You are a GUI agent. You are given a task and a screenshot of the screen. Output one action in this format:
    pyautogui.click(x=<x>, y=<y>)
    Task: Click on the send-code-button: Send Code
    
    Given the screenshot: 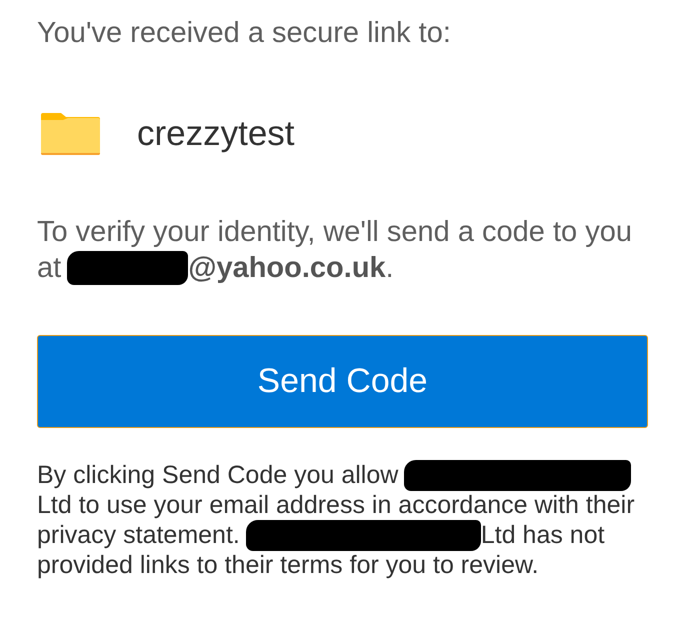 What is the action you would take?
    pyautogui.click(x=342, y=381)
    